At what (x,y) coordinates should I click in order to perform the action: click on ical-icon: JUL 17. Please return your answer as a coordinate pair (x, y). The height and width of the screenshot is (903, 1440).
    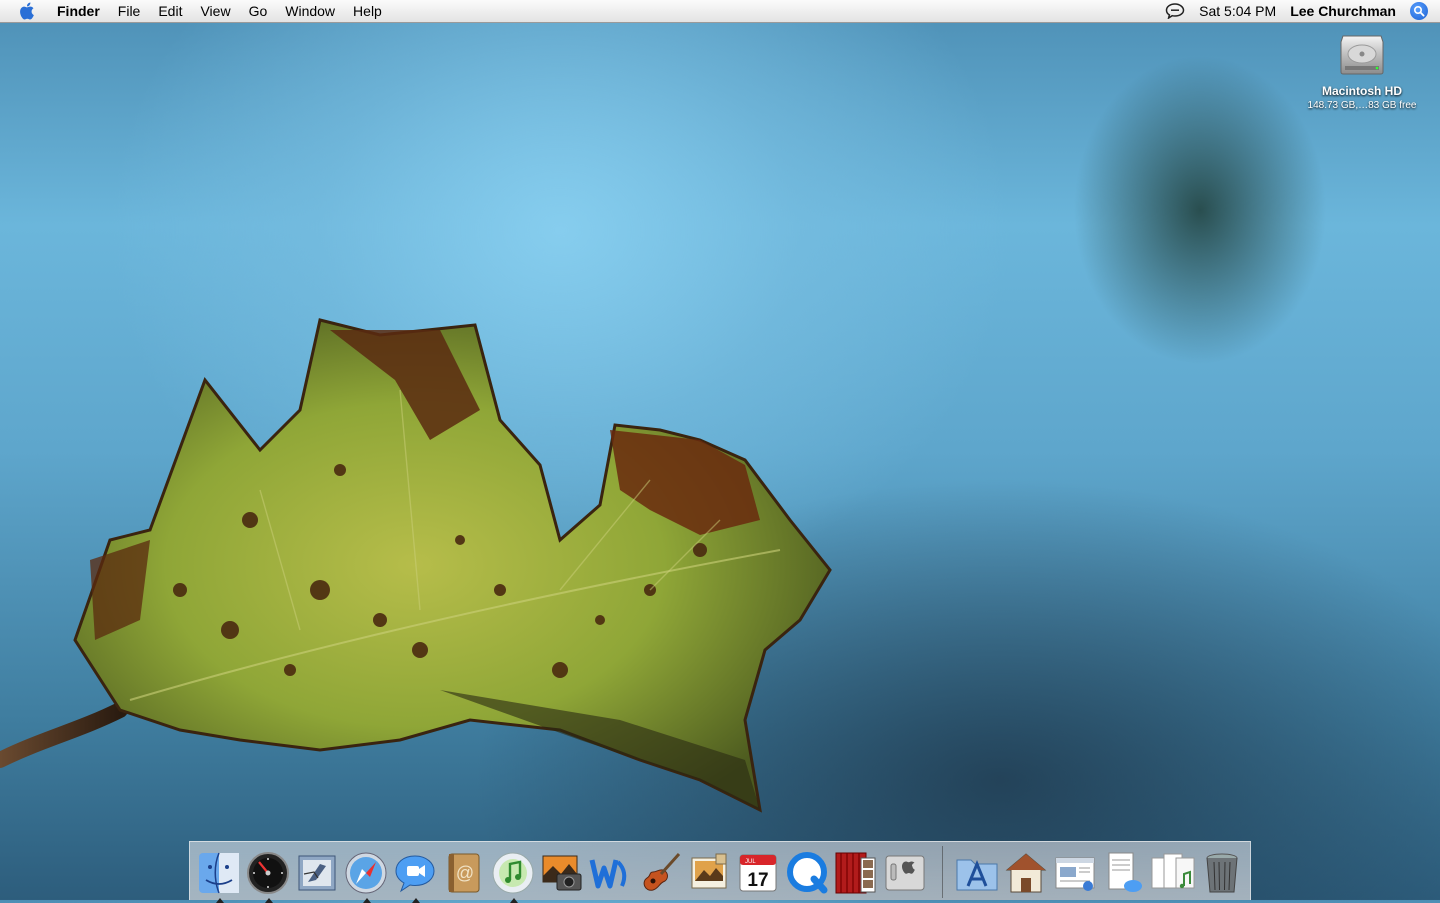
    Looking at the image, I should click on (757, 873).